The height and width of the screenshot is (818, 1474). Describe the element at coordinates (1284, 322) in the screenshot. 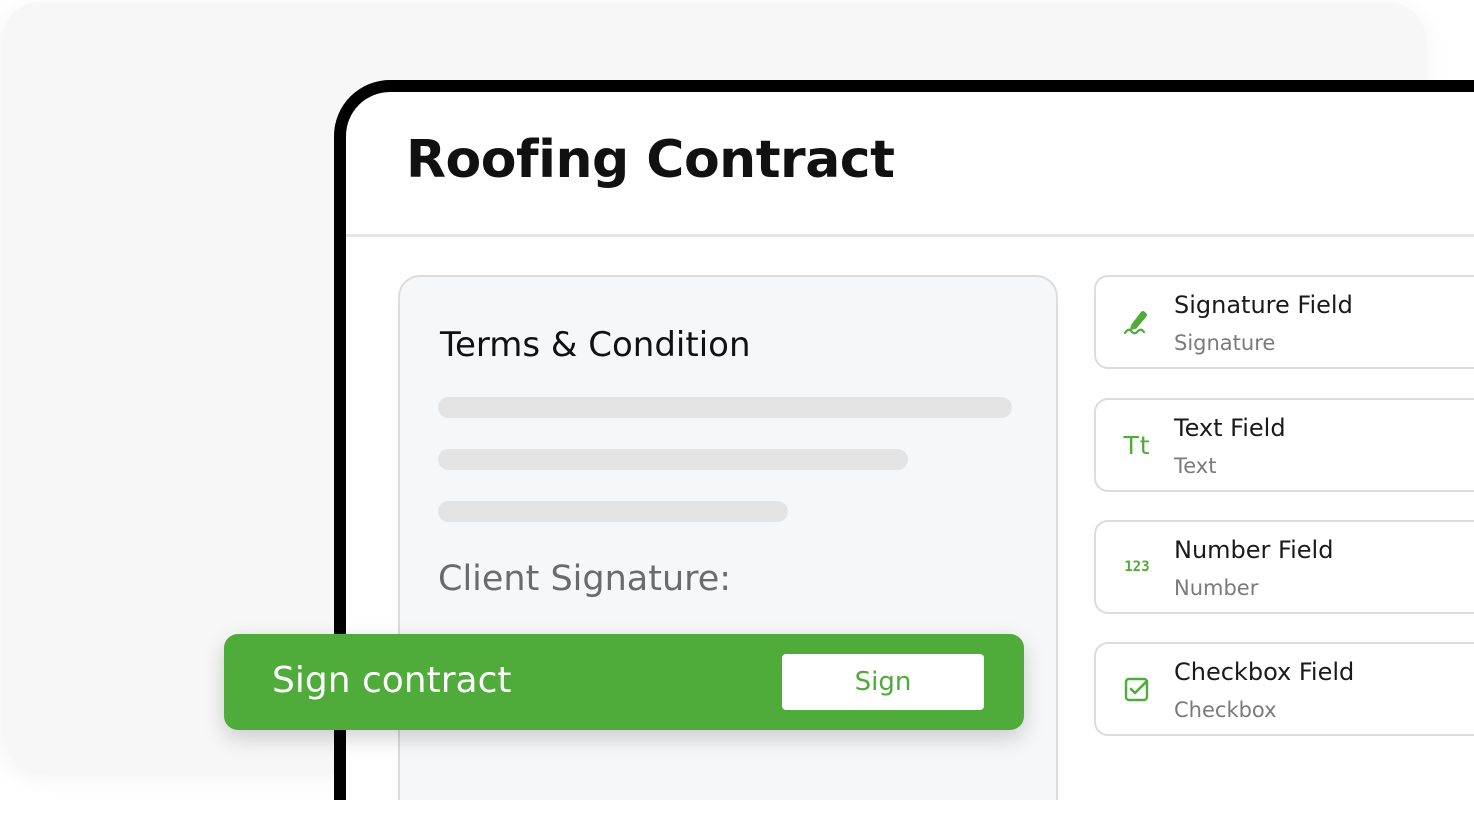

I see `field-card-signature: Signature Field Signature` at that location.